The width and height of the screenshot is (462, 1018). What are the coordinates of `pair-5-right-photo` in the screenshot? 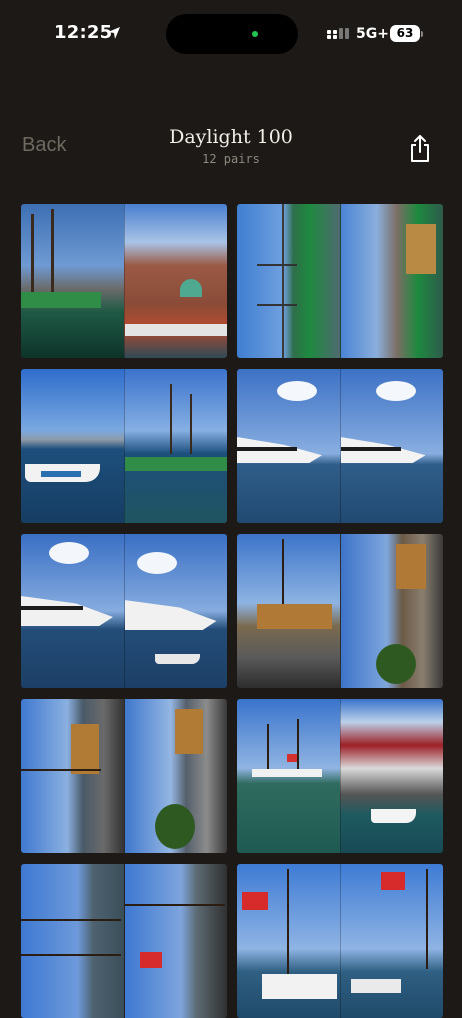 It's located at (175, 611).